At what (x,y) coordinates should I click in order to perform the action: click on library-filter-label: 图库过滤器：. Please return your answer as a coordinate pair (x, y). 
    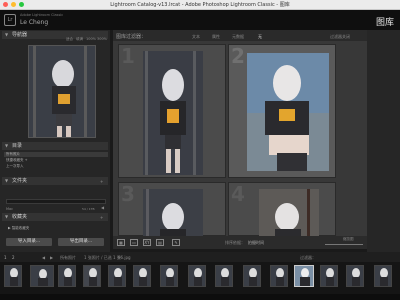
    Looking at the image, I should click on (131, 37).